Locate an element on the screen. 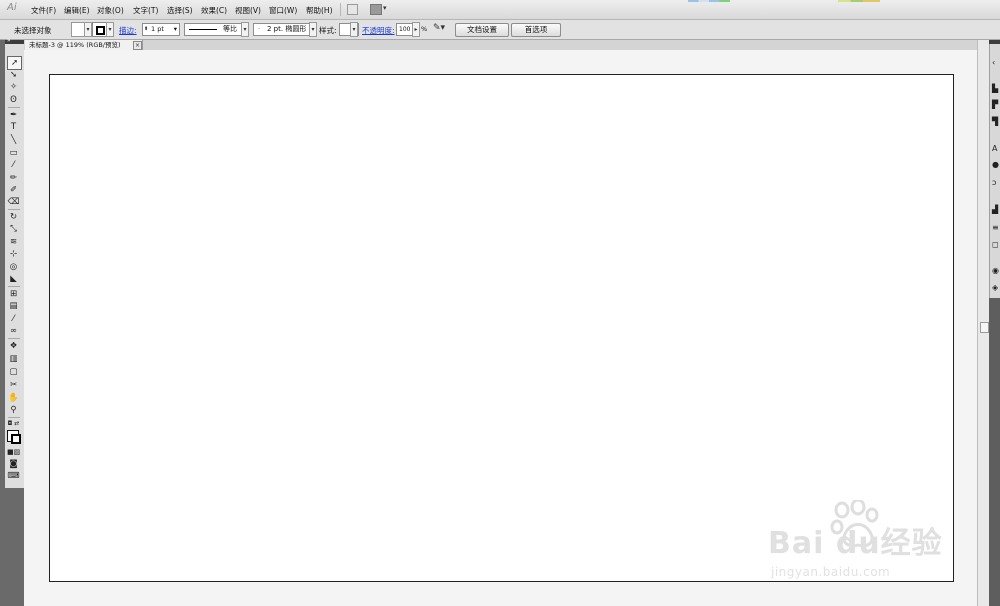 The height and width of the screenshot is (606, 1000). menu-file: 文件(F) is located at coordinates (43, 10).